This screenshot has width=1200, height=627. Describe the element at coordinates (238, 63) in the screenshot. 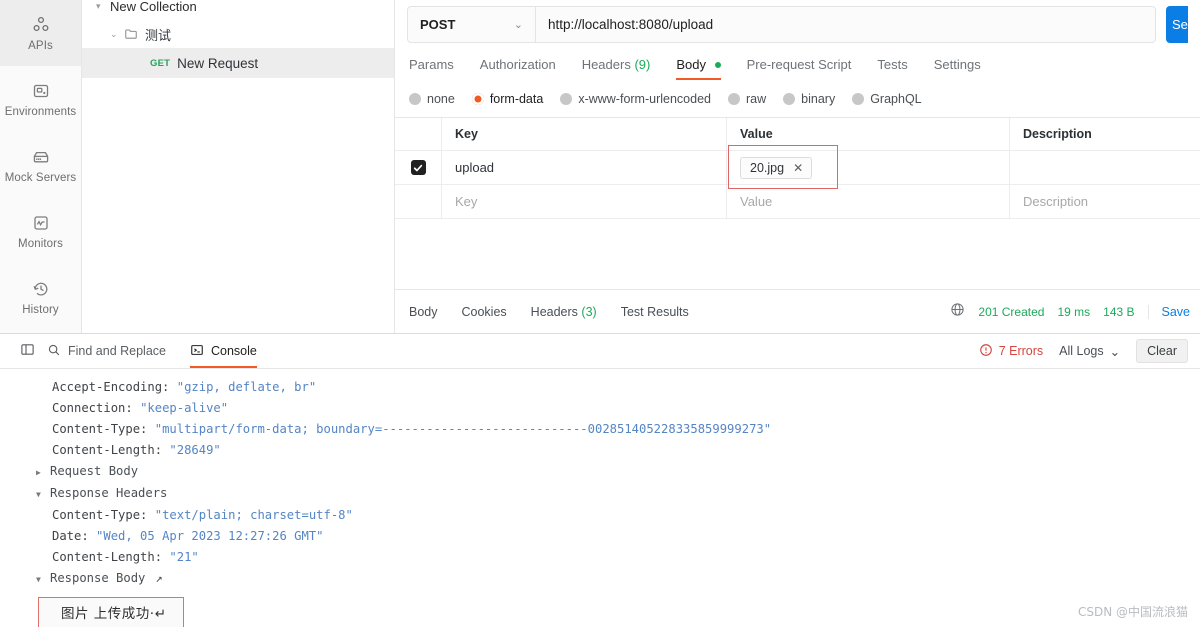

I see `sidebar-item-new-request: GET New Request` at that location.